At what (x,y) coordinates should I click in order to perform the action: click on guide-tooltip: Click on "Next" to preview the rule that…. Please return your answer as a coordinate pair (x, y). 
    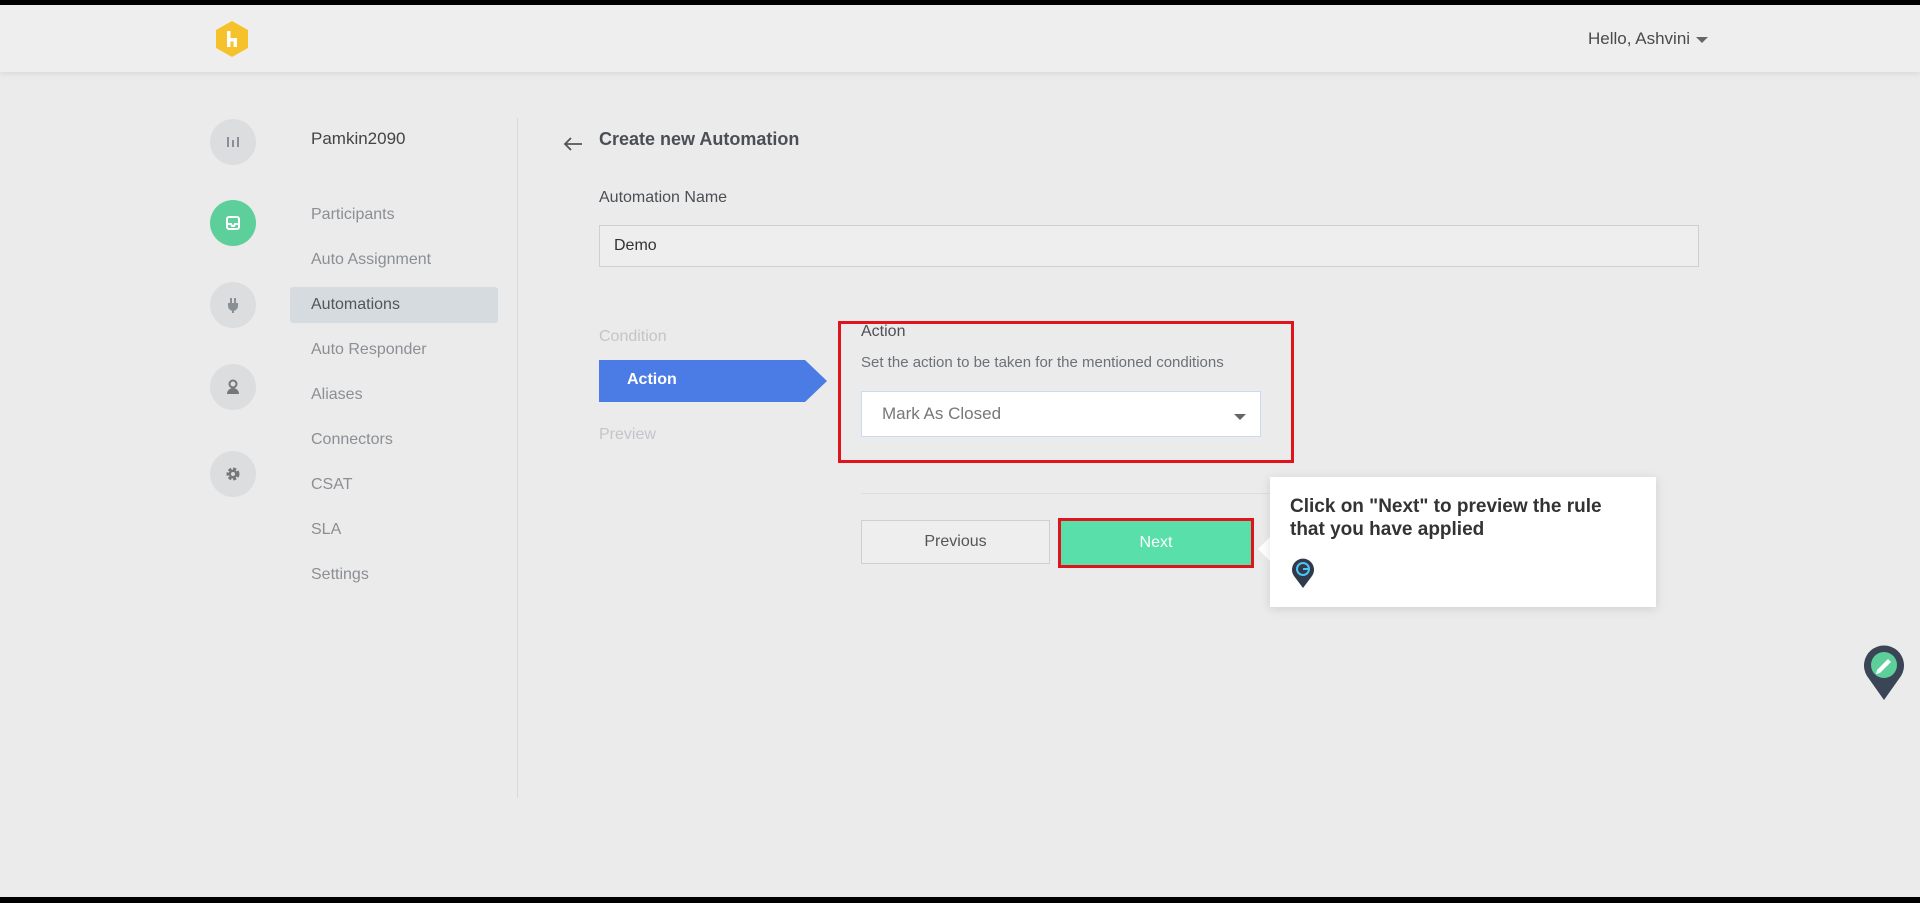
    Looking at the image, I should click on (1463, 542).